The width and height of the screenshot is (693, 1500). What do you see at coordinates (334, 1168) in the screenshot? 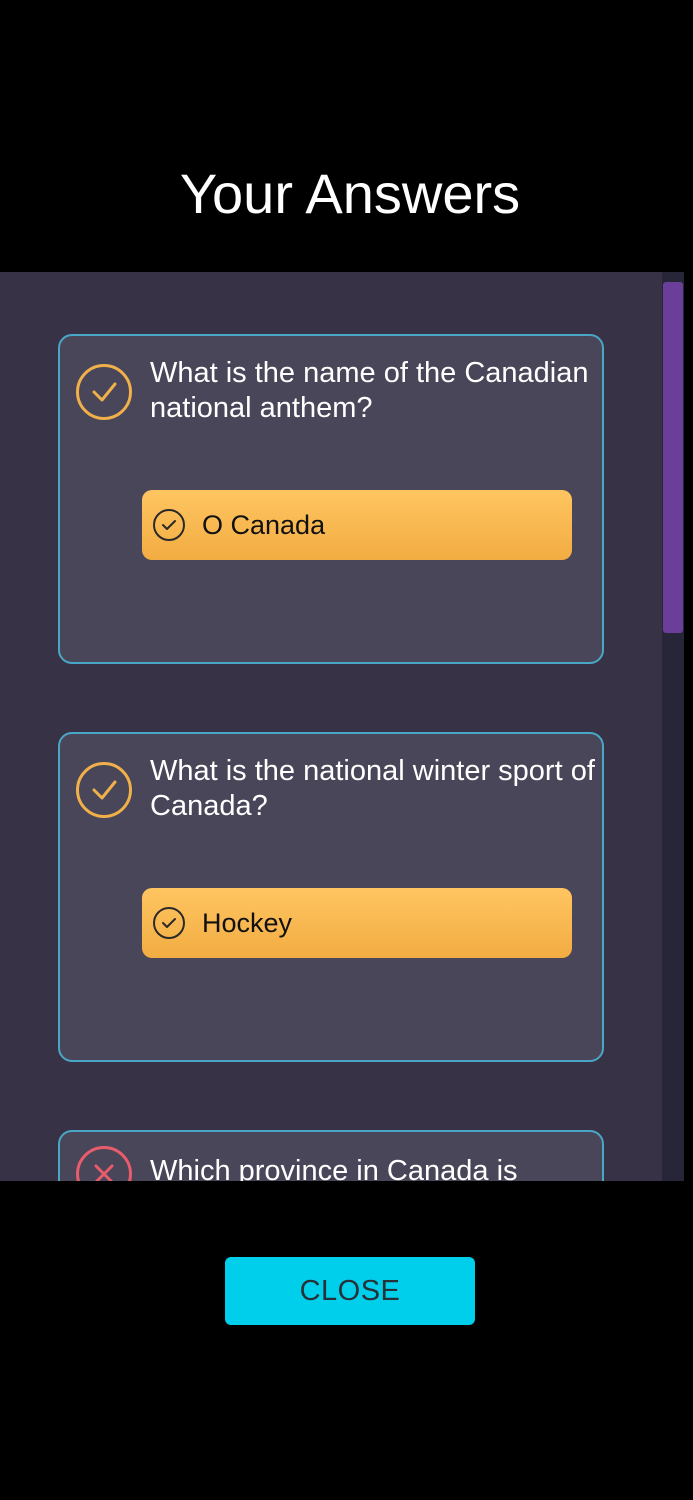
I see `question-text: Which province in Canada is` at bounding box center [334, 1168].